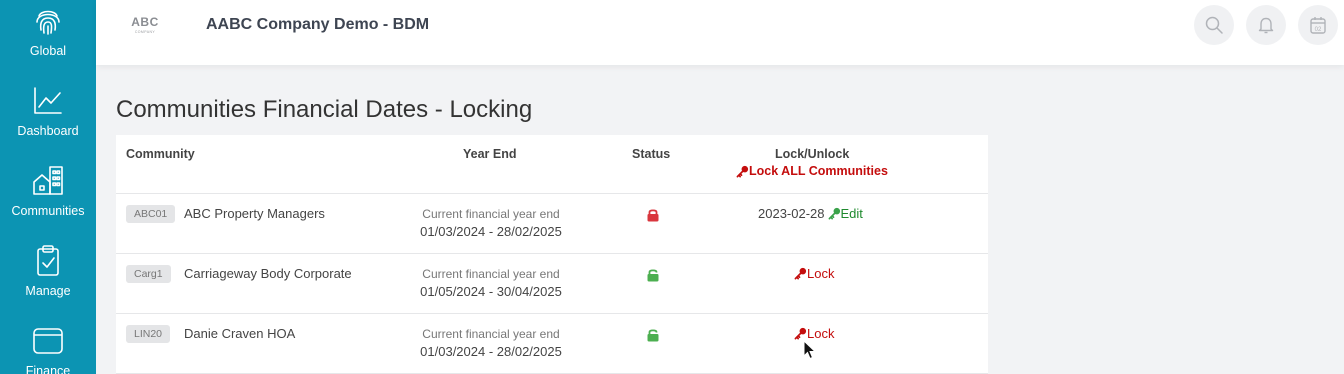  Describe the element at coordinates (490, 154) in the screenshot. I see `column-header-year-end: Year End` at that location.